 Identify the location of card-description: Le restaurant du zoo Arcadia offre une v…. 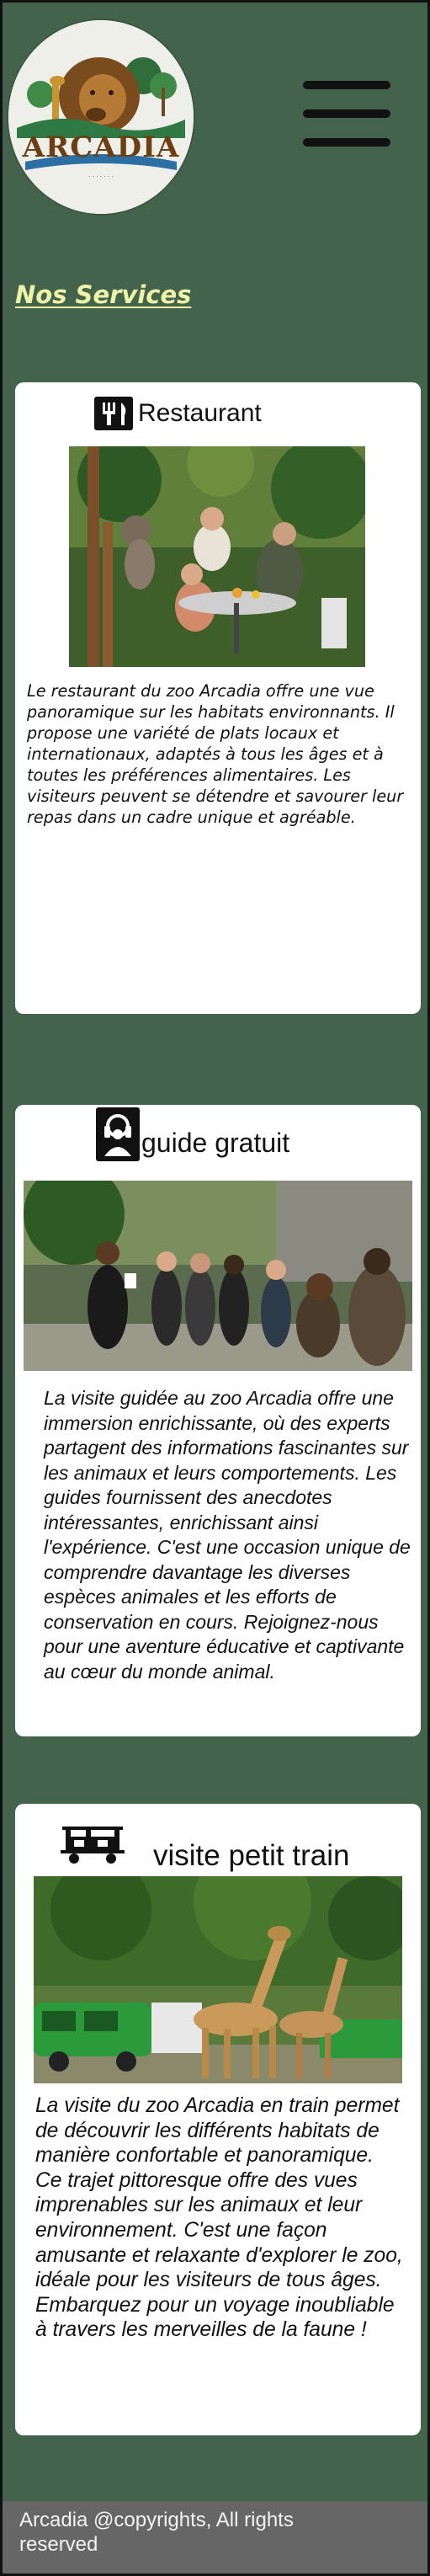
(215, 754).